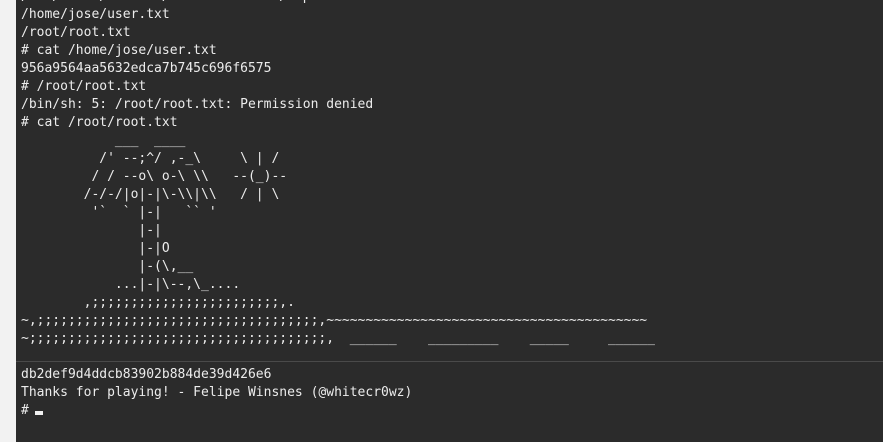 Image resolution: width=883 pixels, height=442 pixels. Describe the element at coordinates (103, 140) in the screenshot. I see `terminal-line-text: ___ ____` at that location.